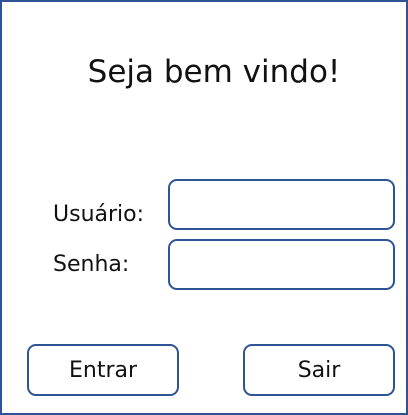  Describe the element at coordinates (99, 214) in the screenshot. I see `username-label: Usuário:` at that location.